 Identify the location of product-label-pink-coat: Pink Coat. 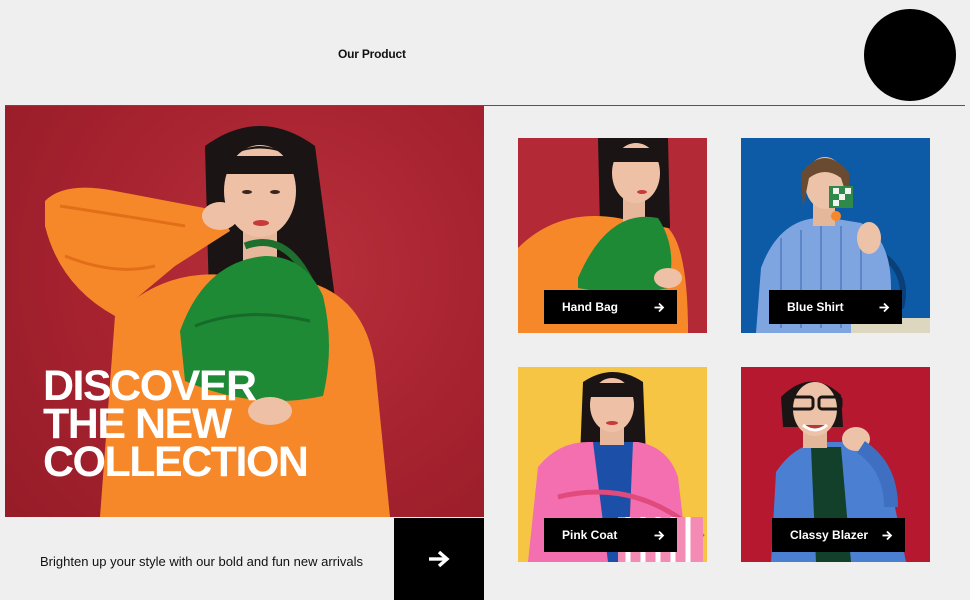
(610, 535).